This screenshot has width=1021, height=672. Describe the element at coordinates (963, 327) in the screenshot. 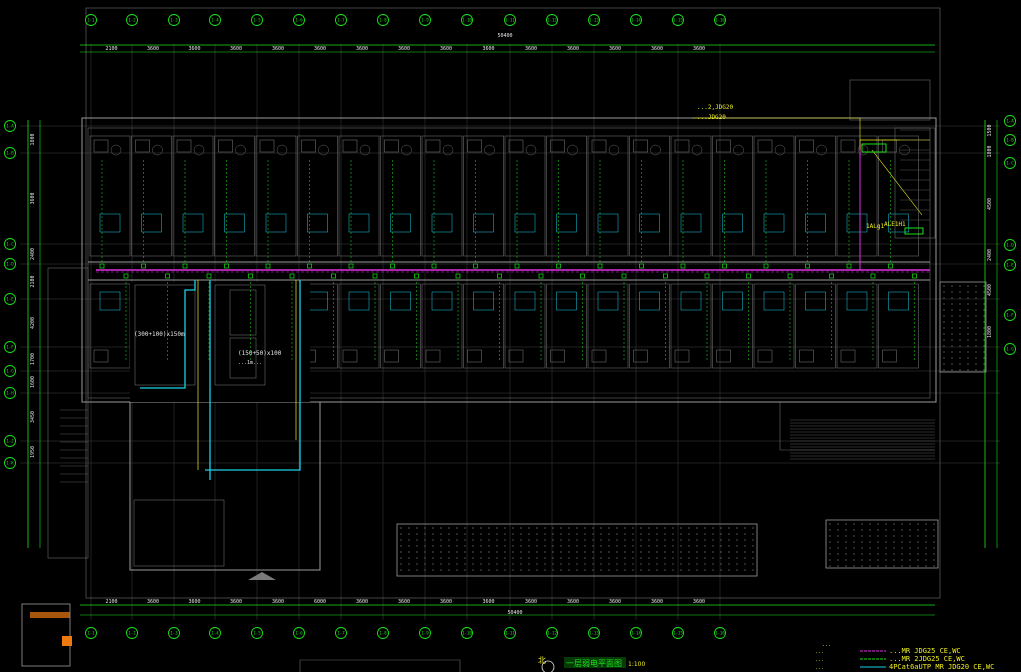

I see `hatch-right` at that location.